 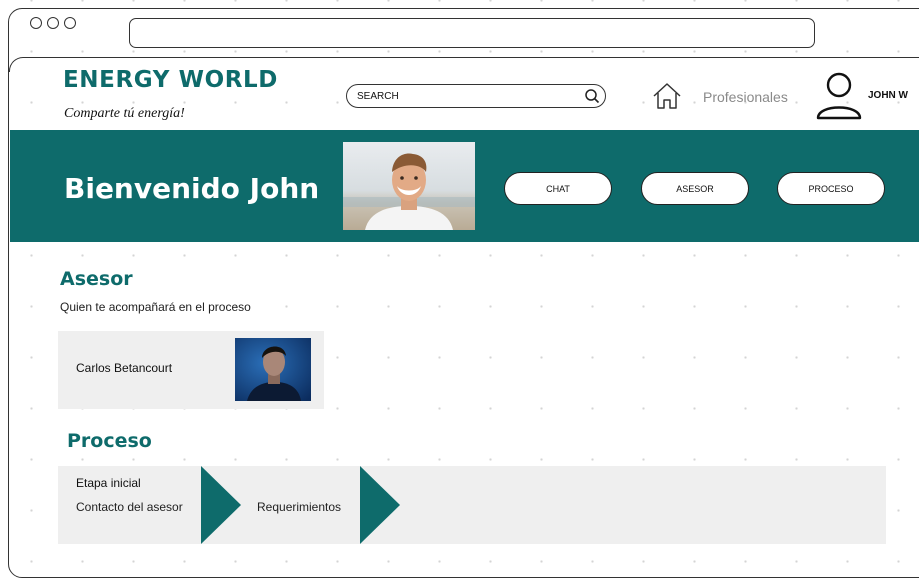 What do you see at coordinates (70, 23) in the screenshot?
I see `window-maximize-dot` at bounding box center [70, 23].